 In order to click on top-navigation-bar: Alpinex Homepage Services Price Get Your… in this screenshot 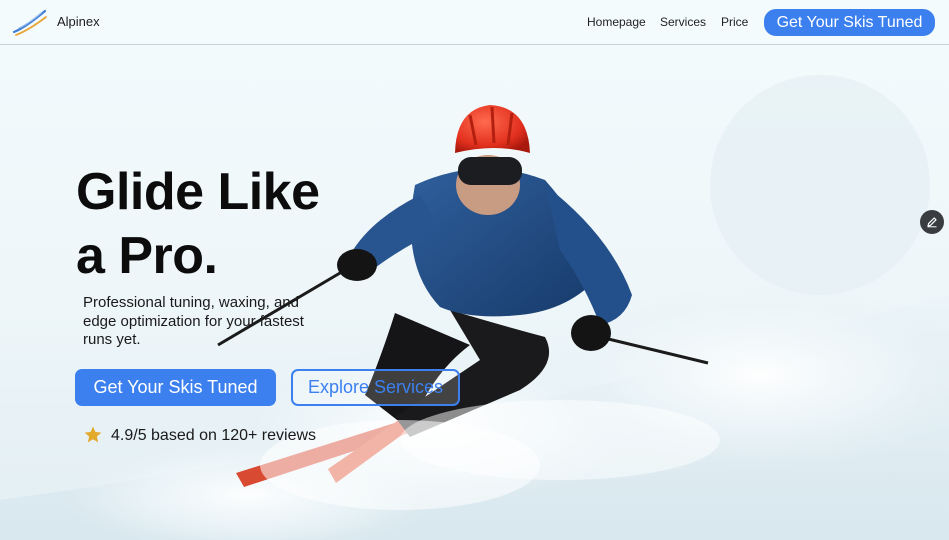, I will do `click(474, 22)`.